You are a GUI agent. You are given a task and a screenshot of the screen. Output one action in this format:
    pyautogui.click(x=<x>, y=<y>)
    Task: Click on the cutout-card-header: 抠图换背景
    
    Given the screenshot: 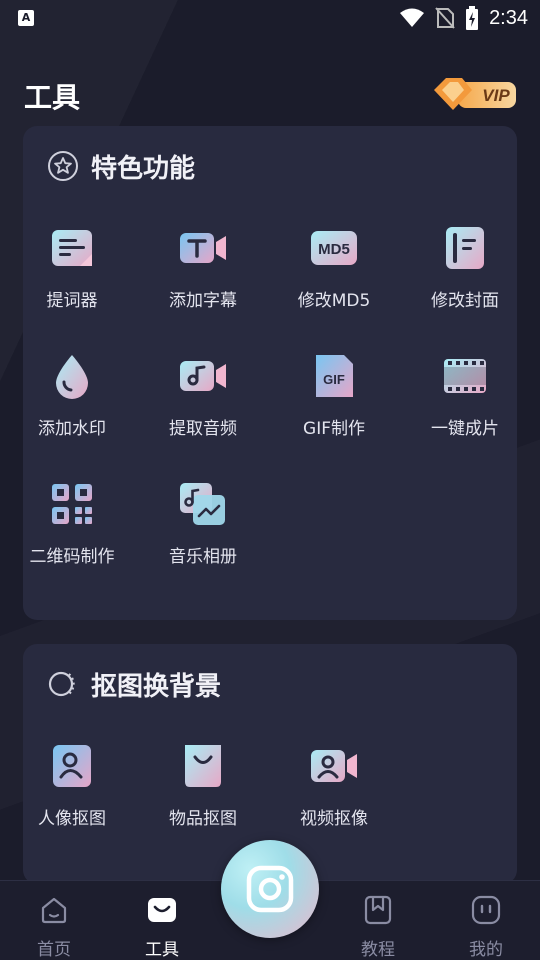 What is the action you would take?
    pyautogui.click(x=134, y=684)
    